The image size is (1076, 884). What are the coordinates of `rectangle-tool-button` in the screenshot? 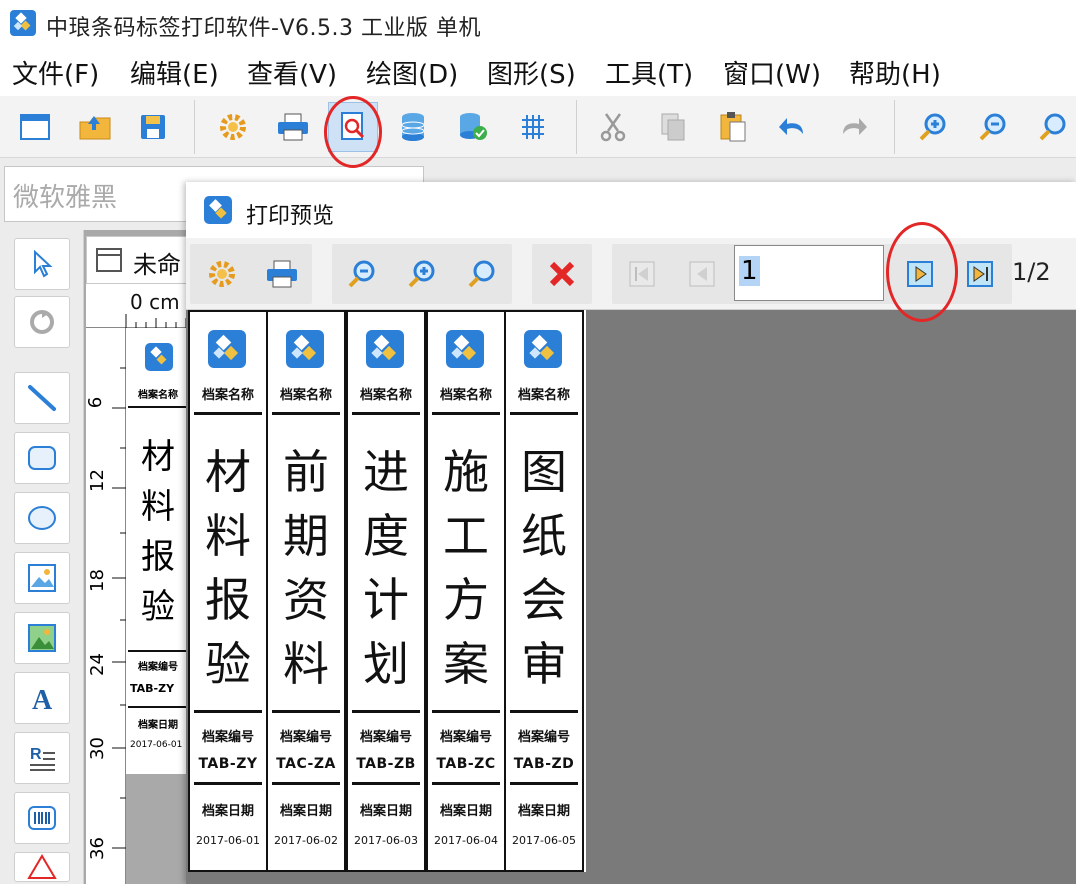 It's located at (42, 458).